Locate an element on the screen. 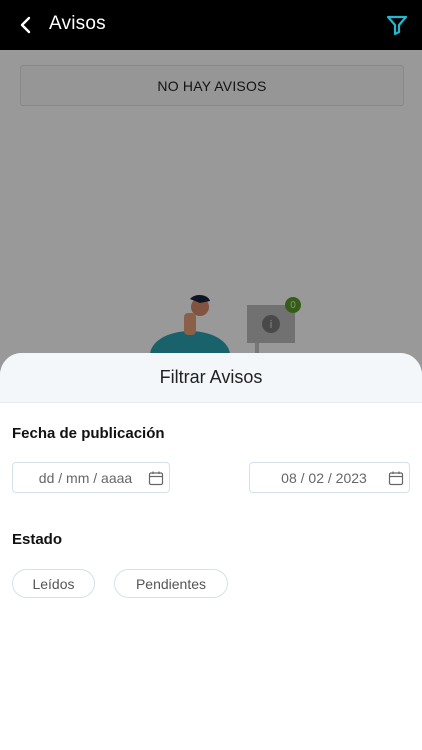 The height and width of the screenshot is (750, 422). date-to-field: 08 / 02 / 2023 is located at coordinates (329, 477).